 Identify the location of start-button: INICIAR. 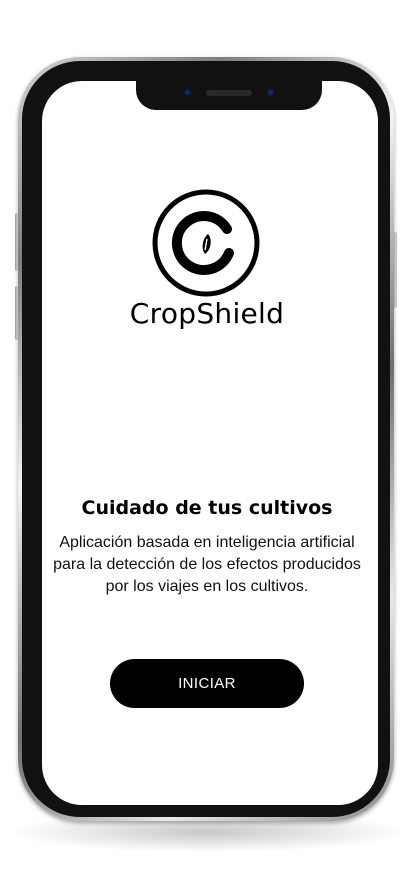
(207, 683).